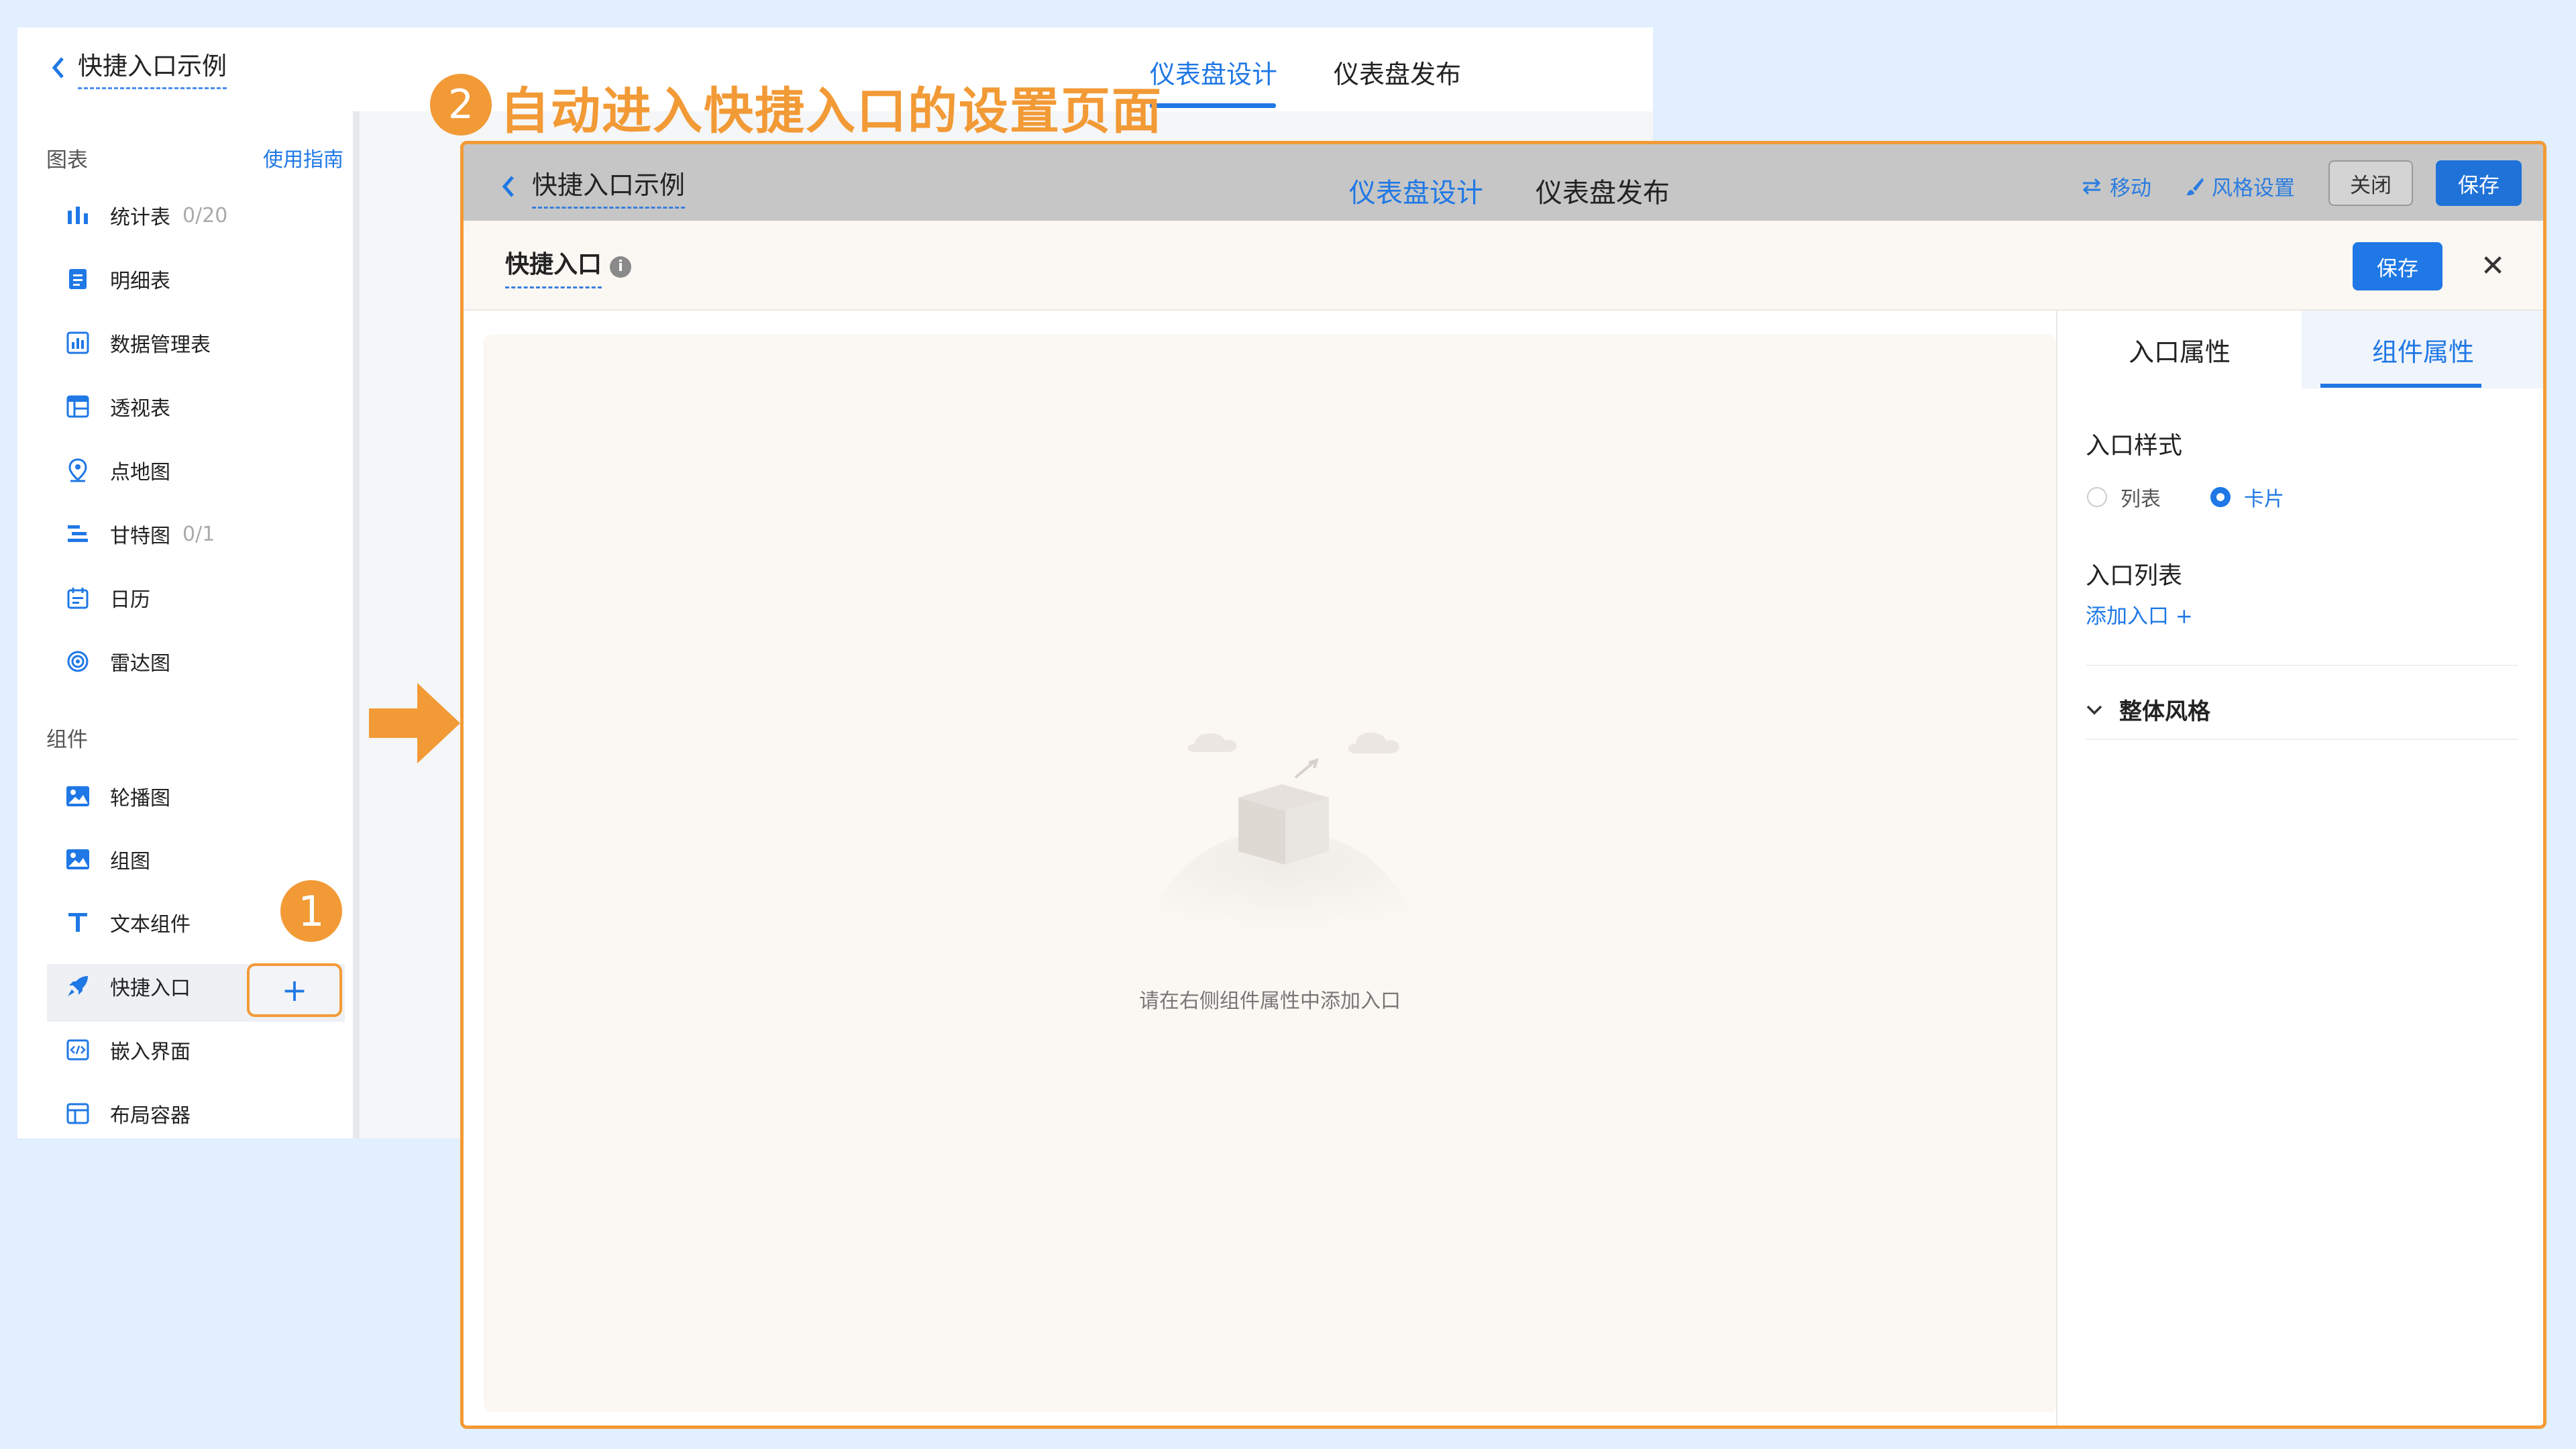  I want to click on bg-back-link: 快捷入口示例, so click(139, 67).